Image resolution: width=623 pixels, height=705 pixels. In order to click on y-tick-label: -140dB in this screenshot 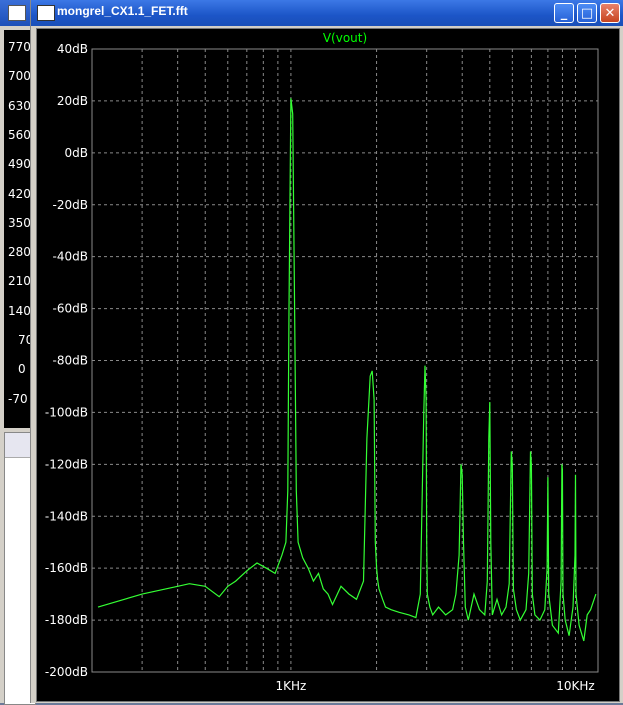, I will do `click(66, 516)`.